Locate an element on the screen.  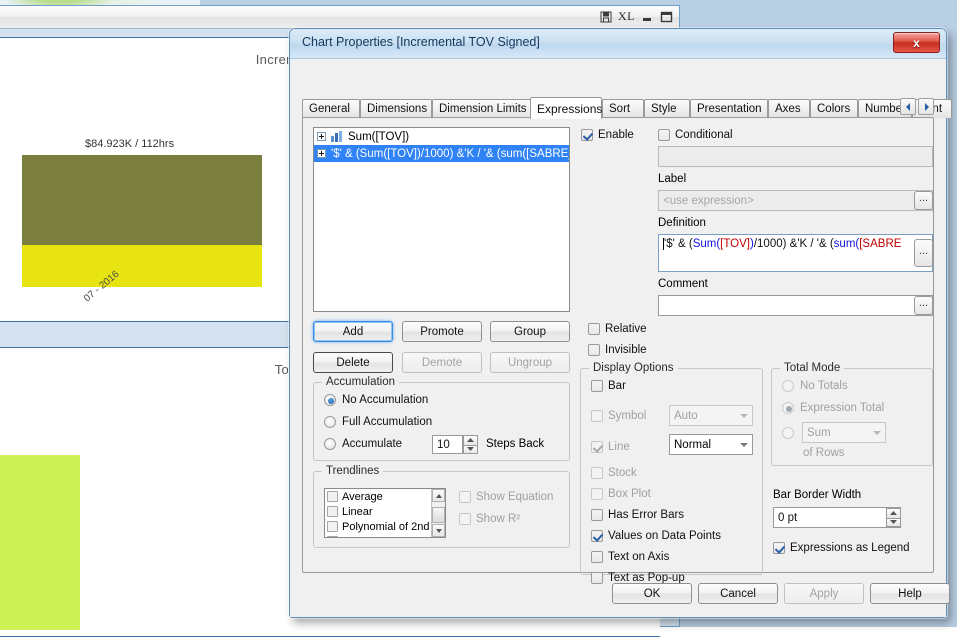
list-item: Polynomial of 2nd d is located at coordinates (385, 526).